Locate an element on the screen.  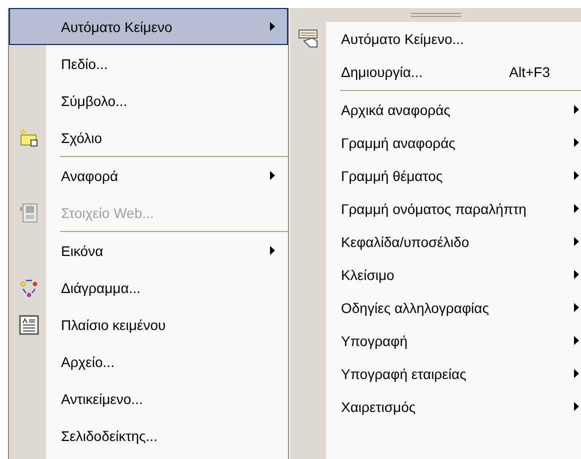
menu-item-label: Αναφορά is located at coordinates (90, 176).